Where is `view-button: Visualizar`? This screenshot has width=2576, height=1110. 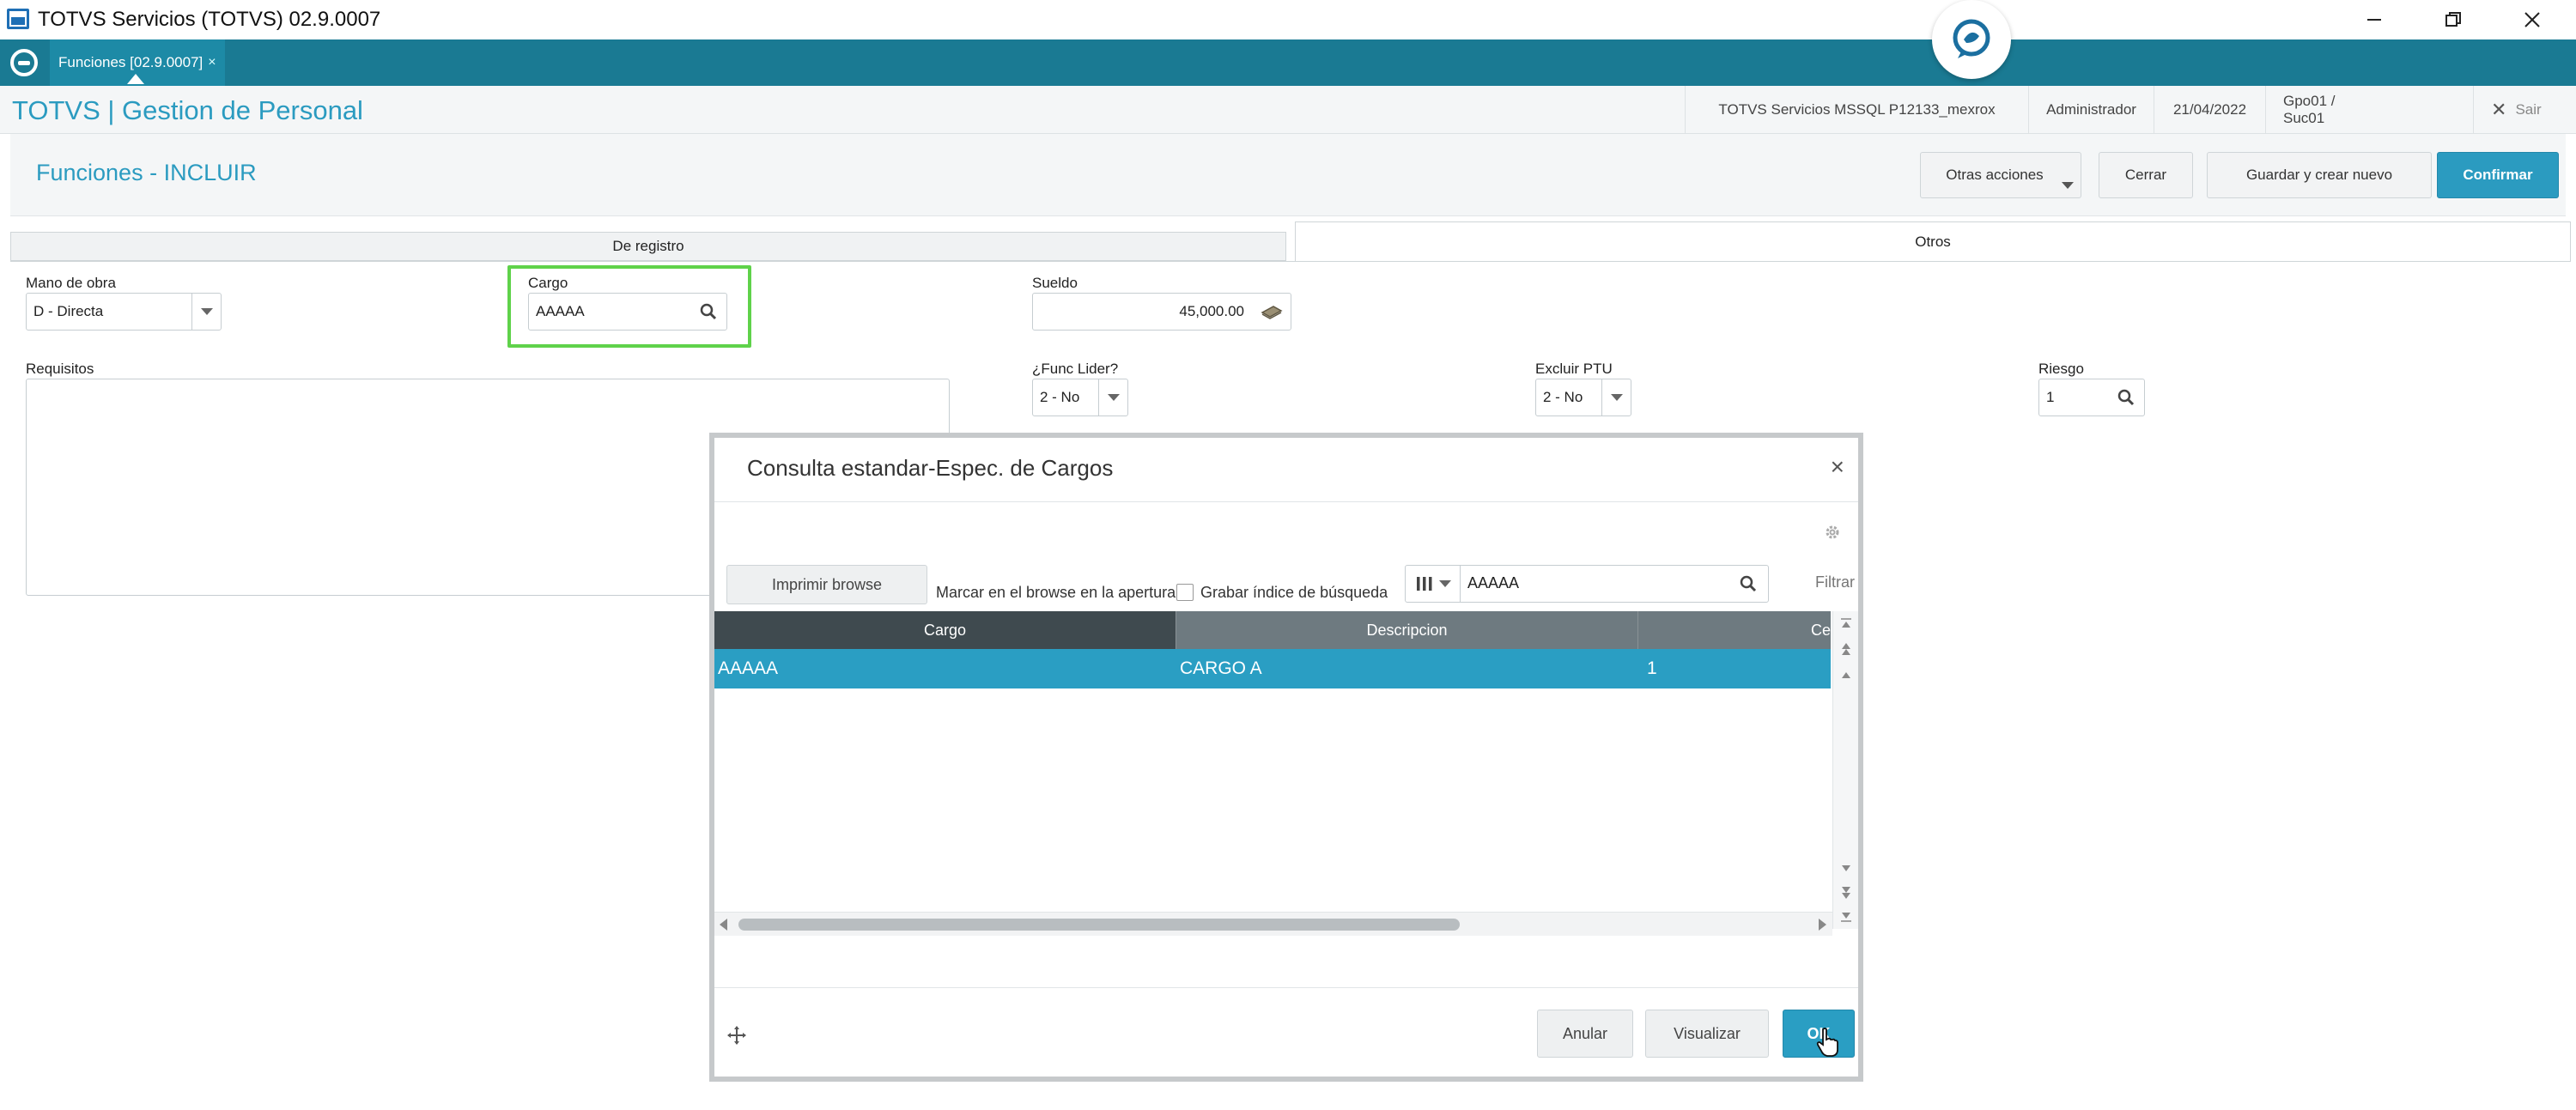
view-button: Visualizar is located at coordinates (1707, 1034).